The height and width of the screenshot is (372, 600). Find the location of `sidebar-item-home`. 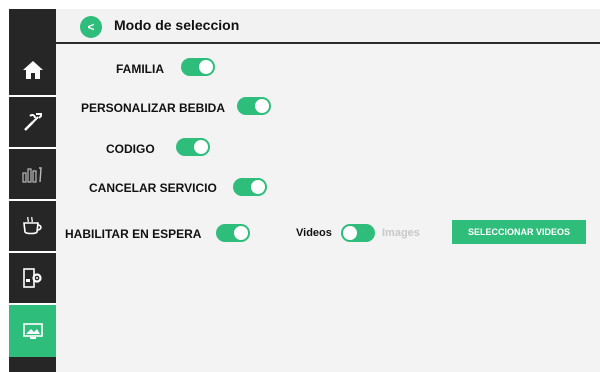

sidebar-item-home is located at coordinates (32, 71).